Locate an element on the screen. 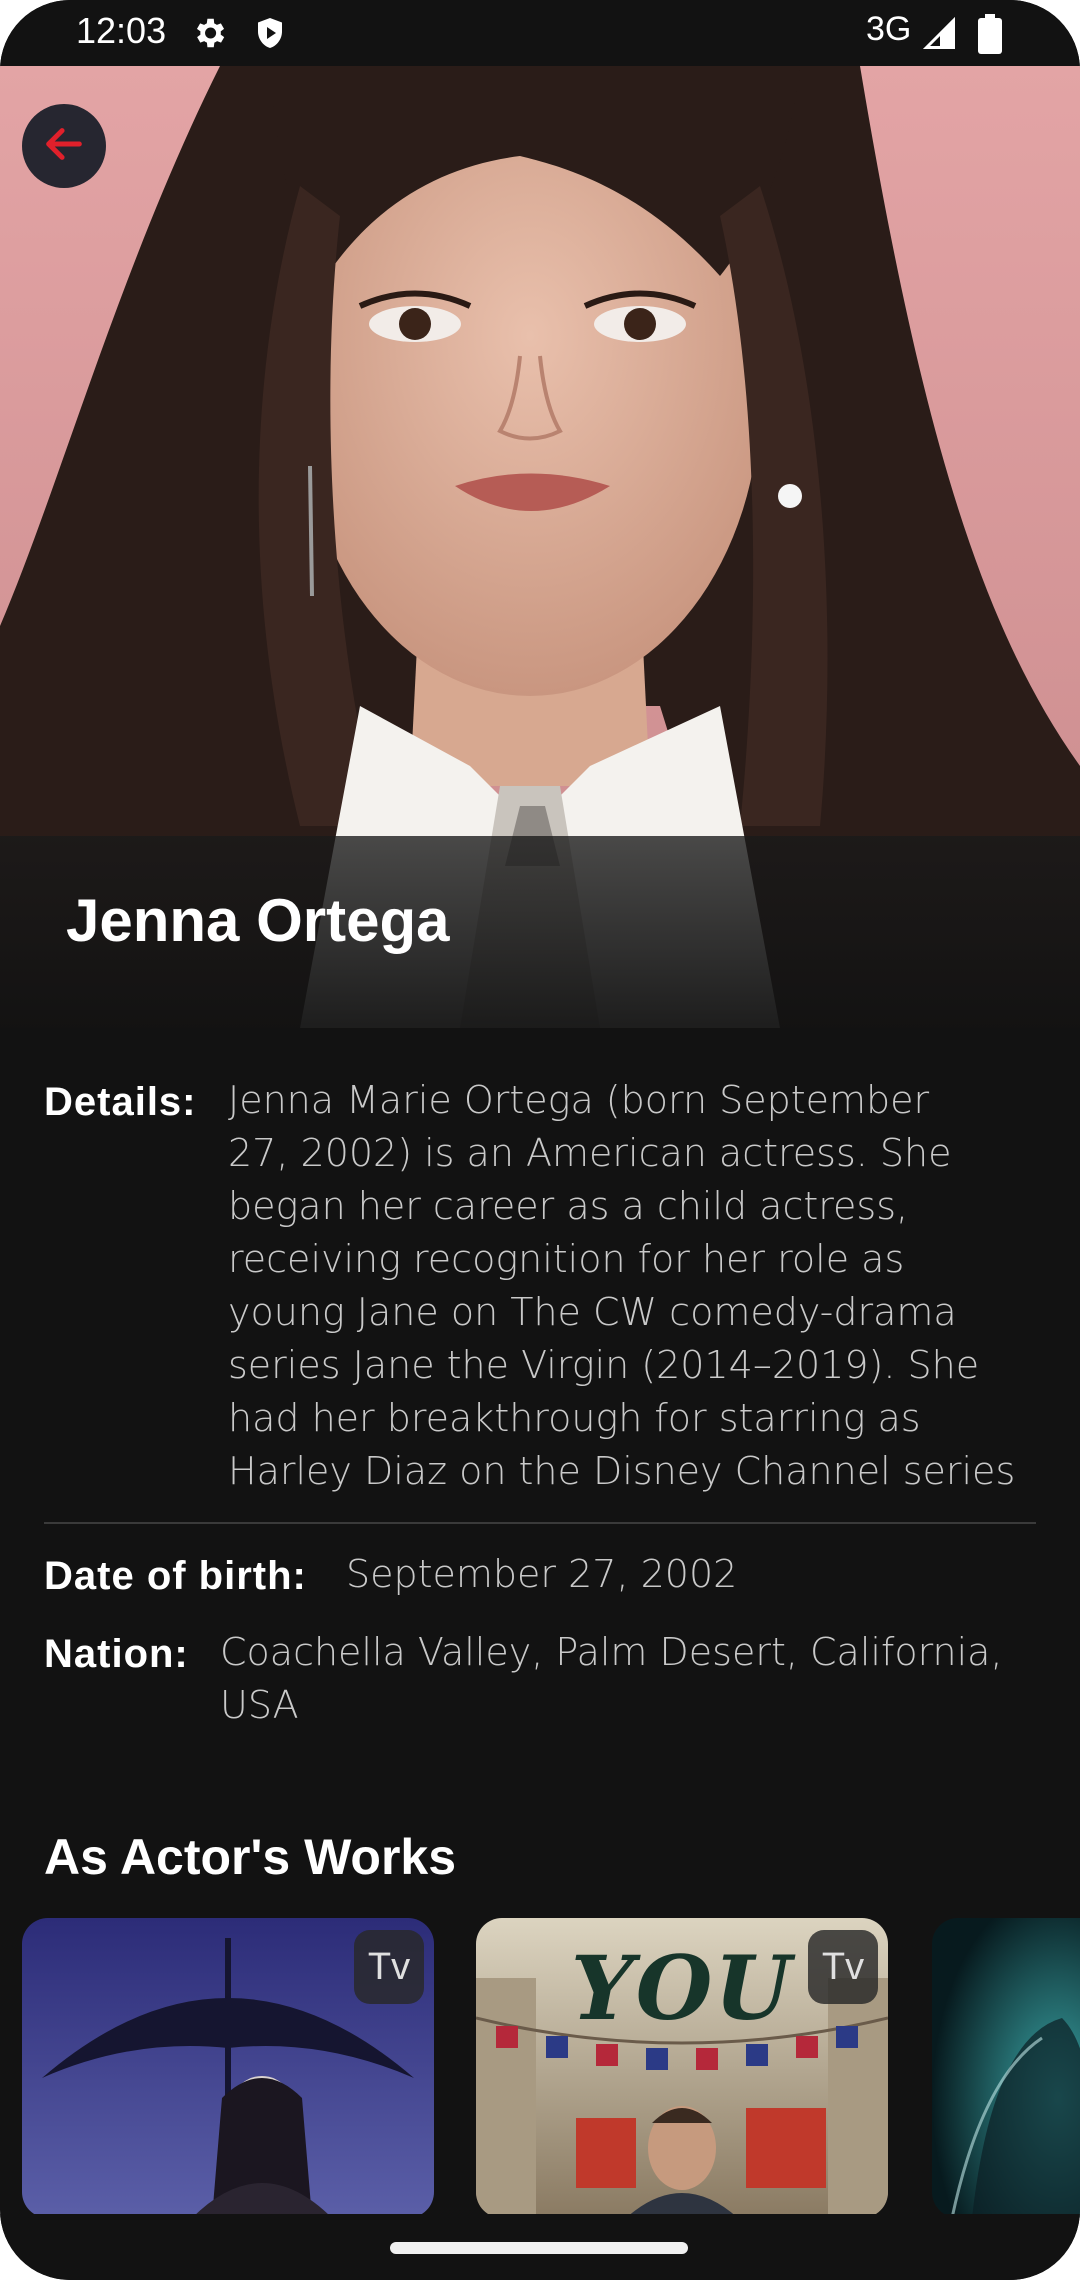 Image resolution: width=1080 pixels, height=2280 pixels. works-title: As Actor's Works is located at coordinates (250, 1857).